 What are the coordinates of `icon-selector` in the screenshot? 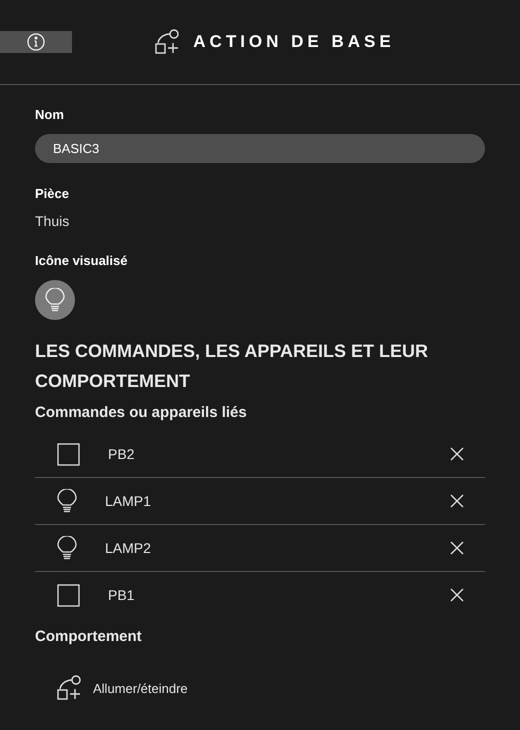 It's located at (55, 300).